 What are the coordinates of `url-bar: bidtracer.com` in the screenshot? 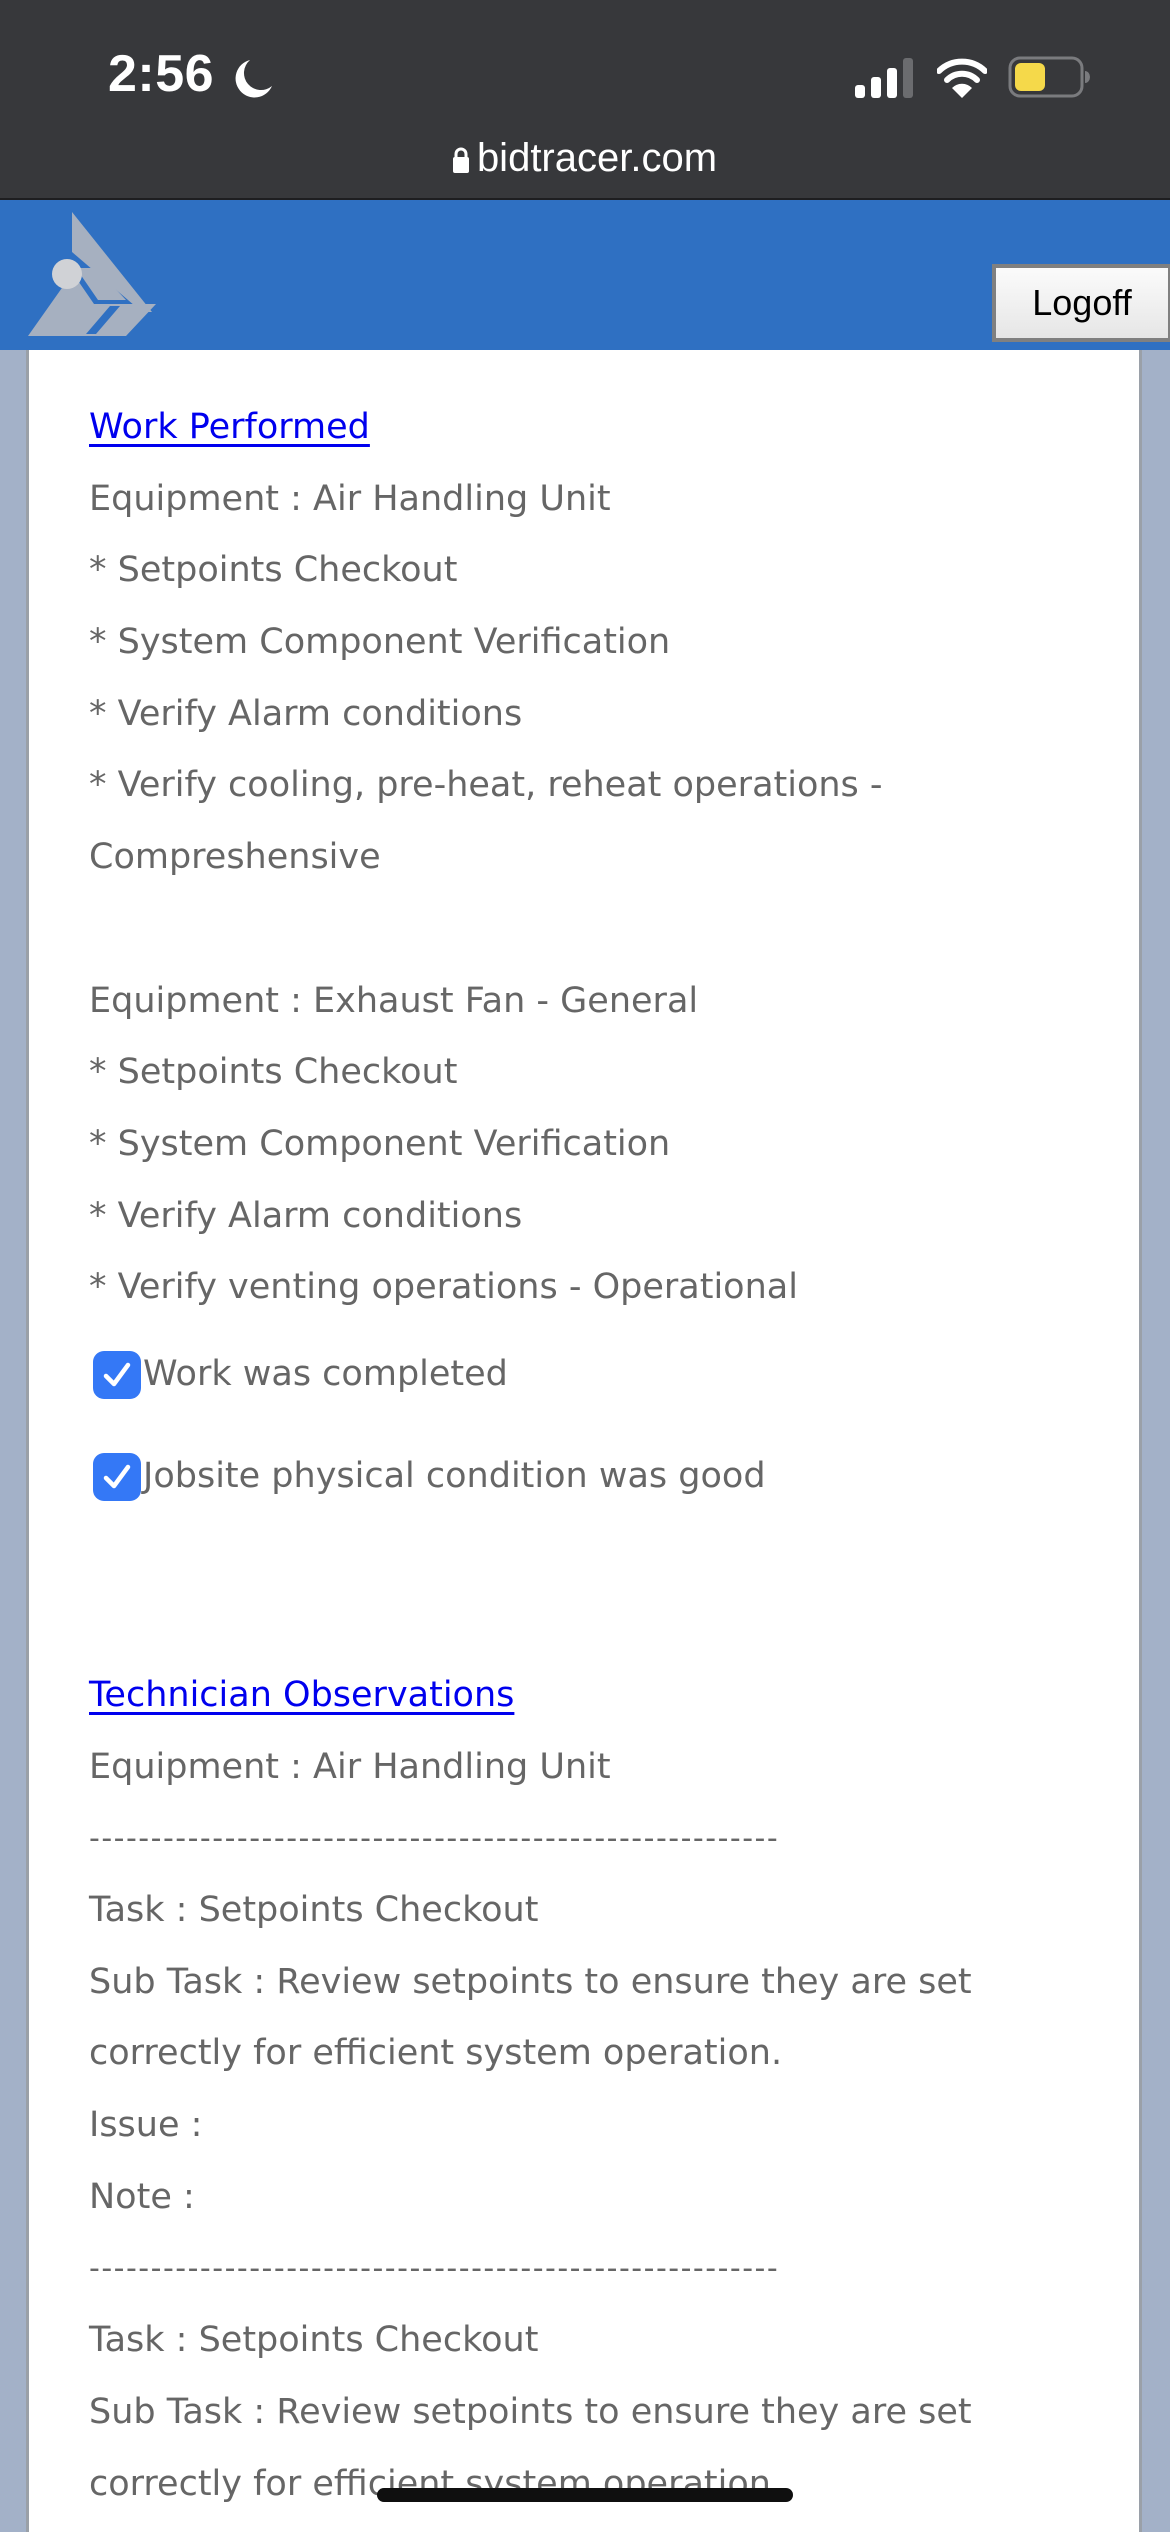 It's located at (585, 158).